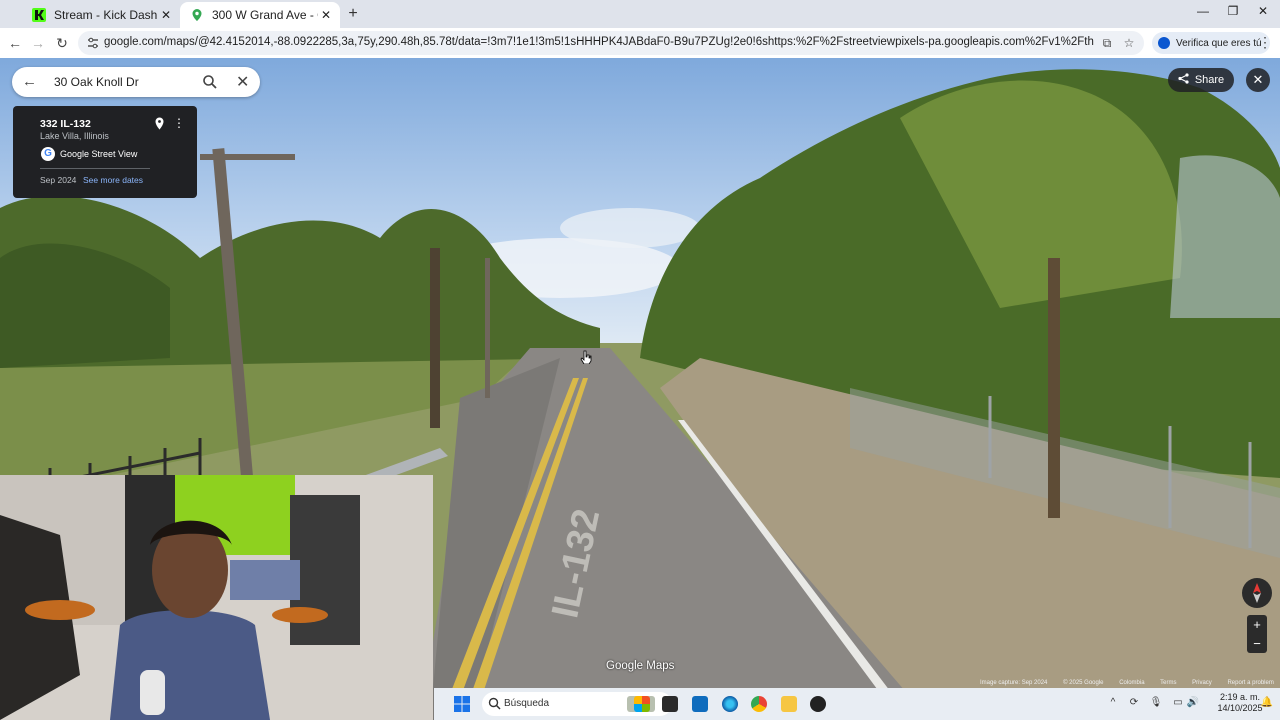 Image resolution: width=1280 pixels, height=720 pixels. What do you see at coordinates (1107, 43) in the screenshot?
I see `install-app-icon: ⧉` at bounding box center [1107, 43].